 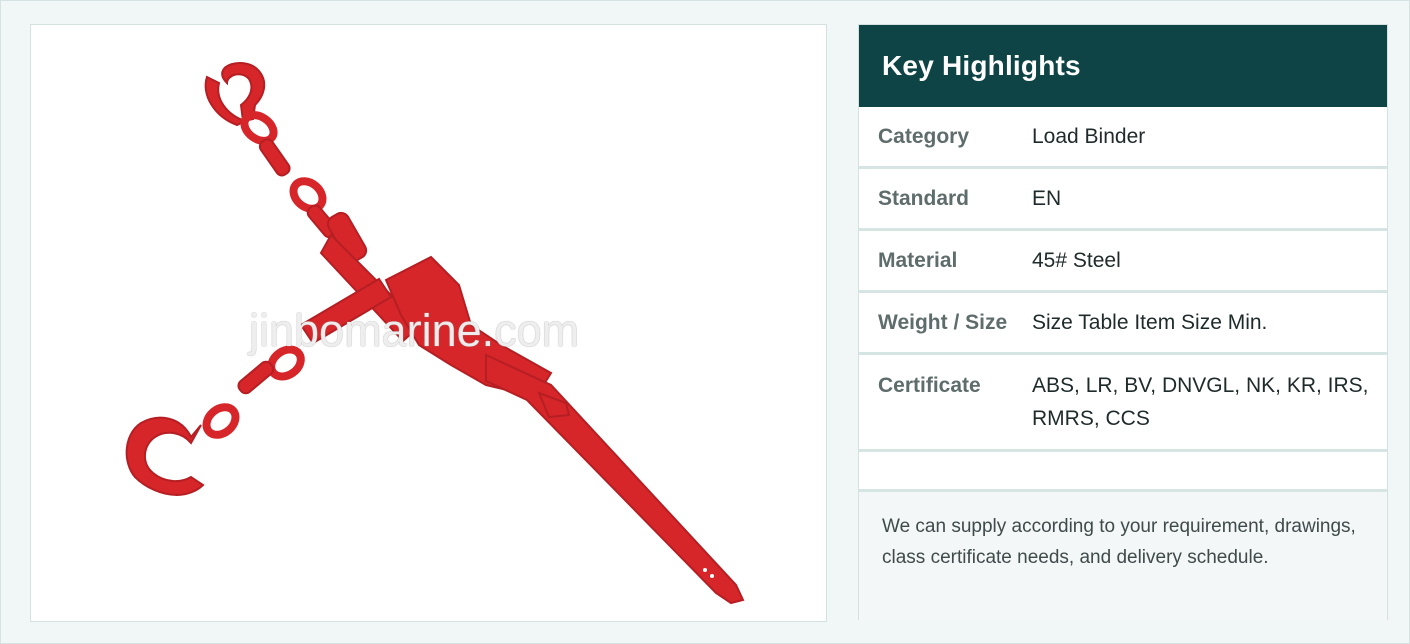 I want to click on spec-value: Load Binder, so click(x=1089, y=136).